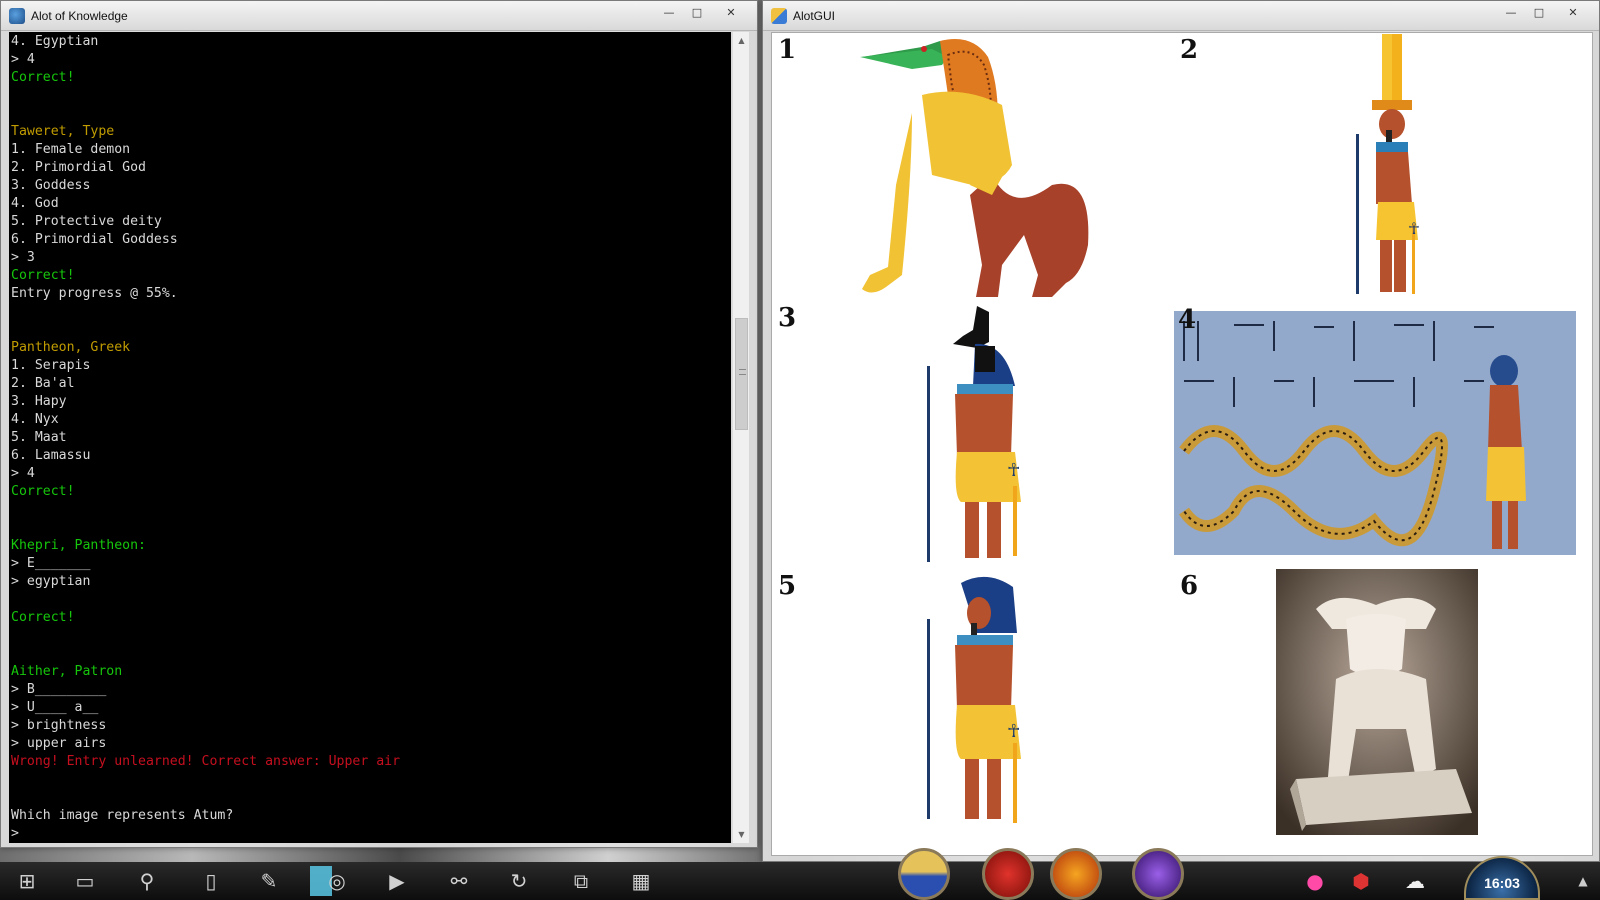 This screenshot has height=900, width=1600. I want to click on console-line: 4. Egyptian, so click(55, 41).